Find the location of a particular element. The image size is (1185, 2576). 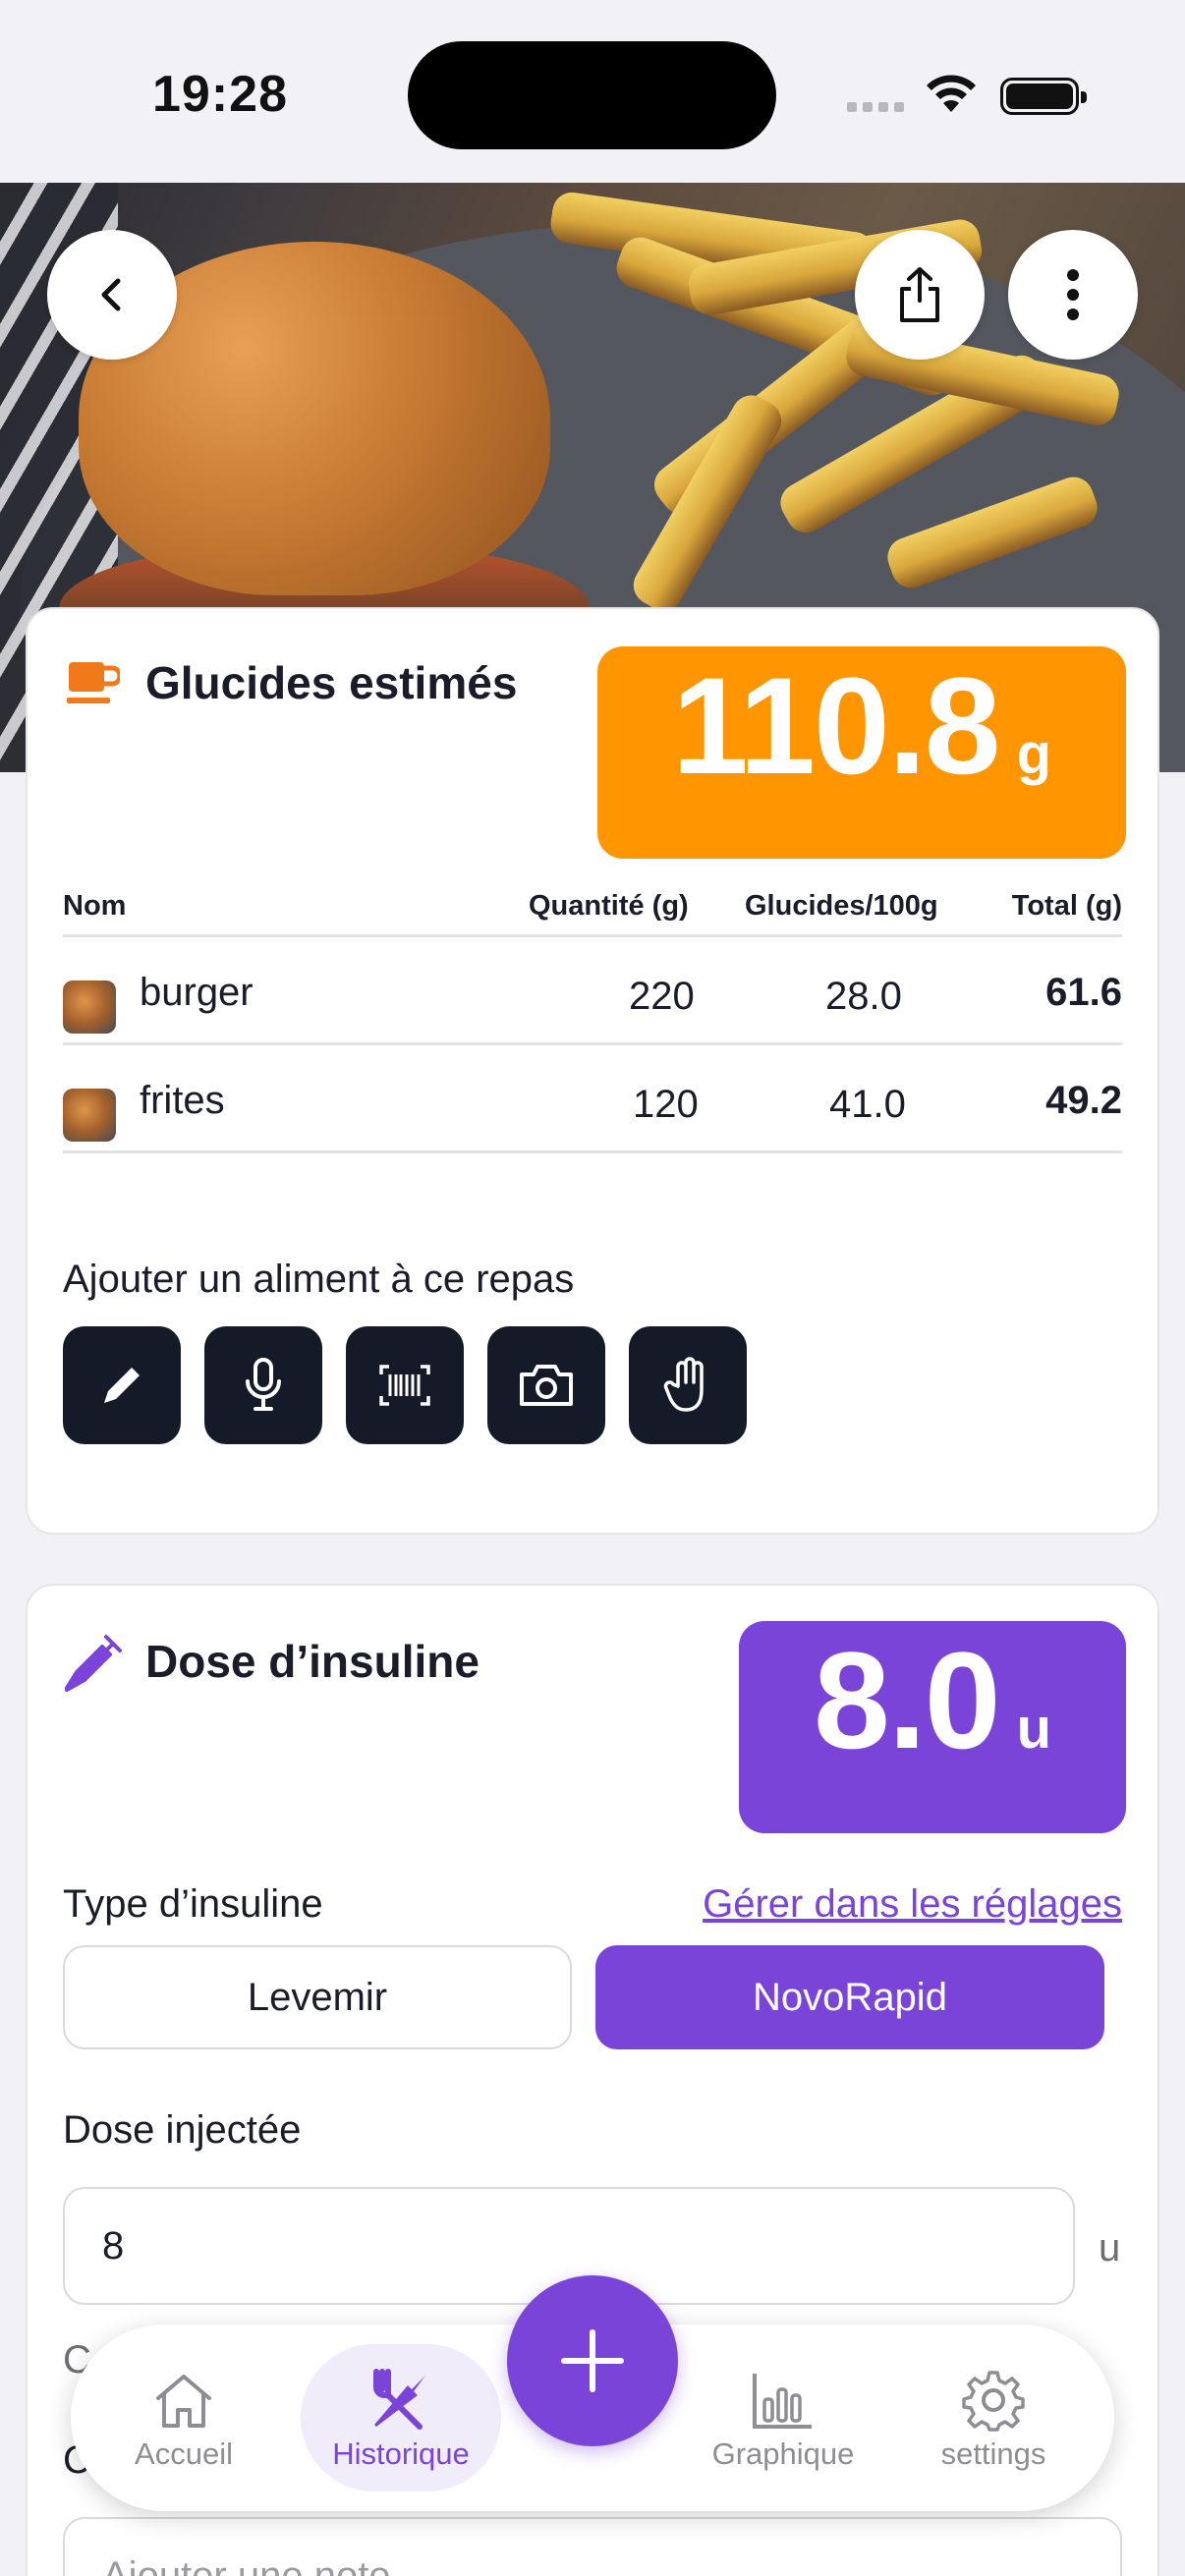

insulin-type-label: Type d’insuline is located at coordinates (193, 1904).